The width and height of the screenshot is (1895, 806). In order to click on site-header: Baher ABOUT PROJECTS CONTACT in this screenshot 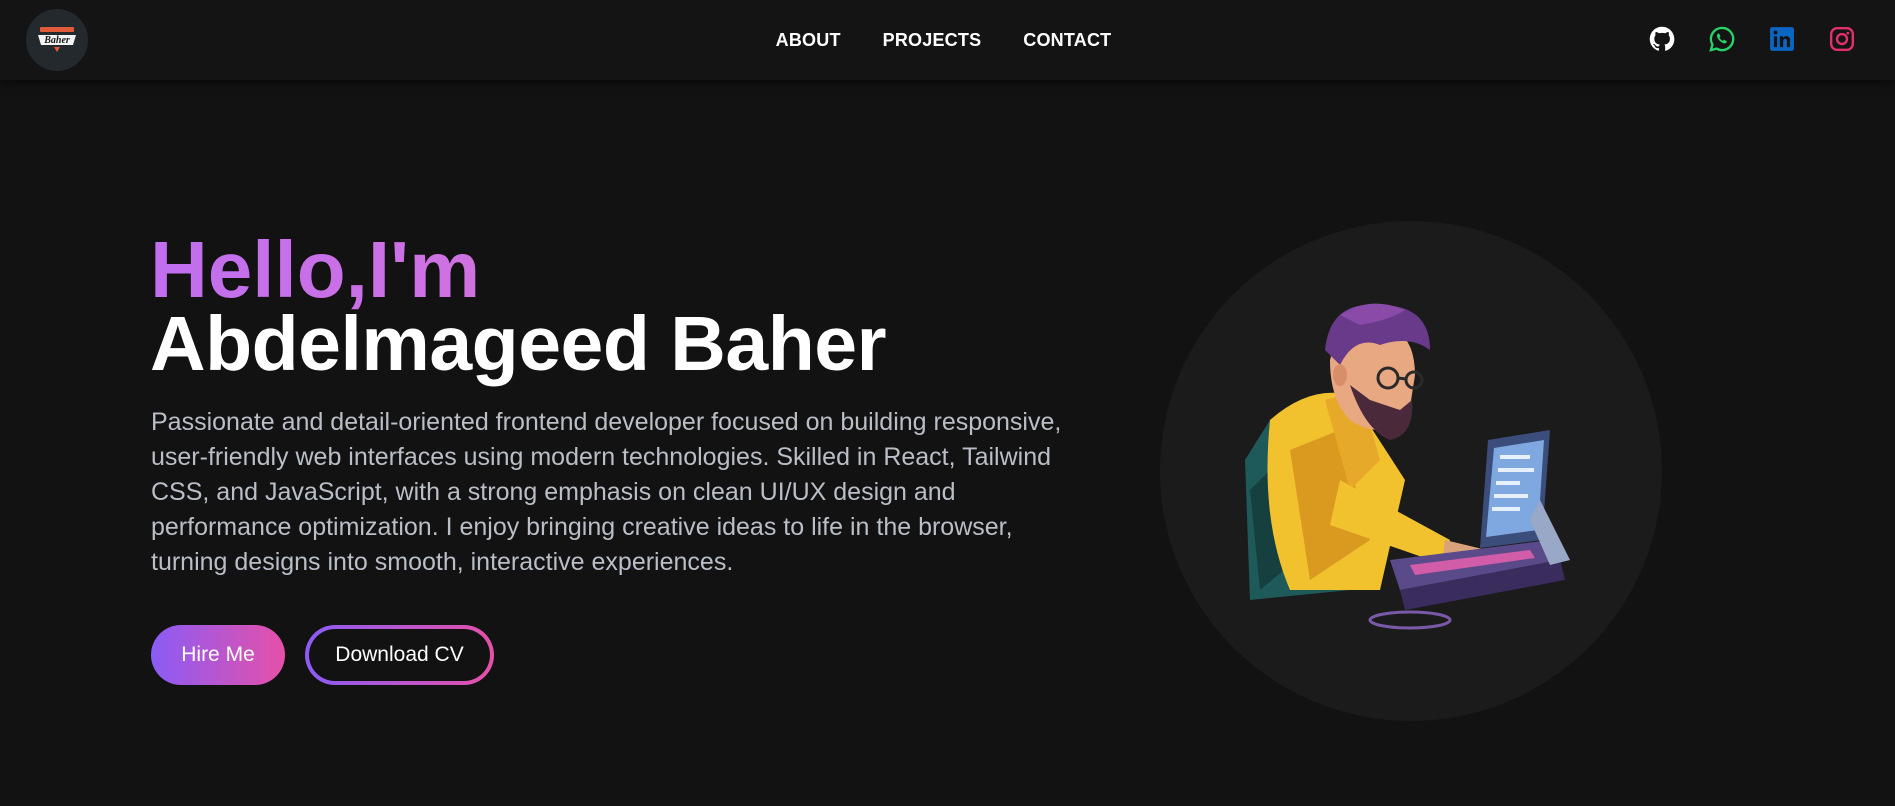, I will do `click(947, 40)`.